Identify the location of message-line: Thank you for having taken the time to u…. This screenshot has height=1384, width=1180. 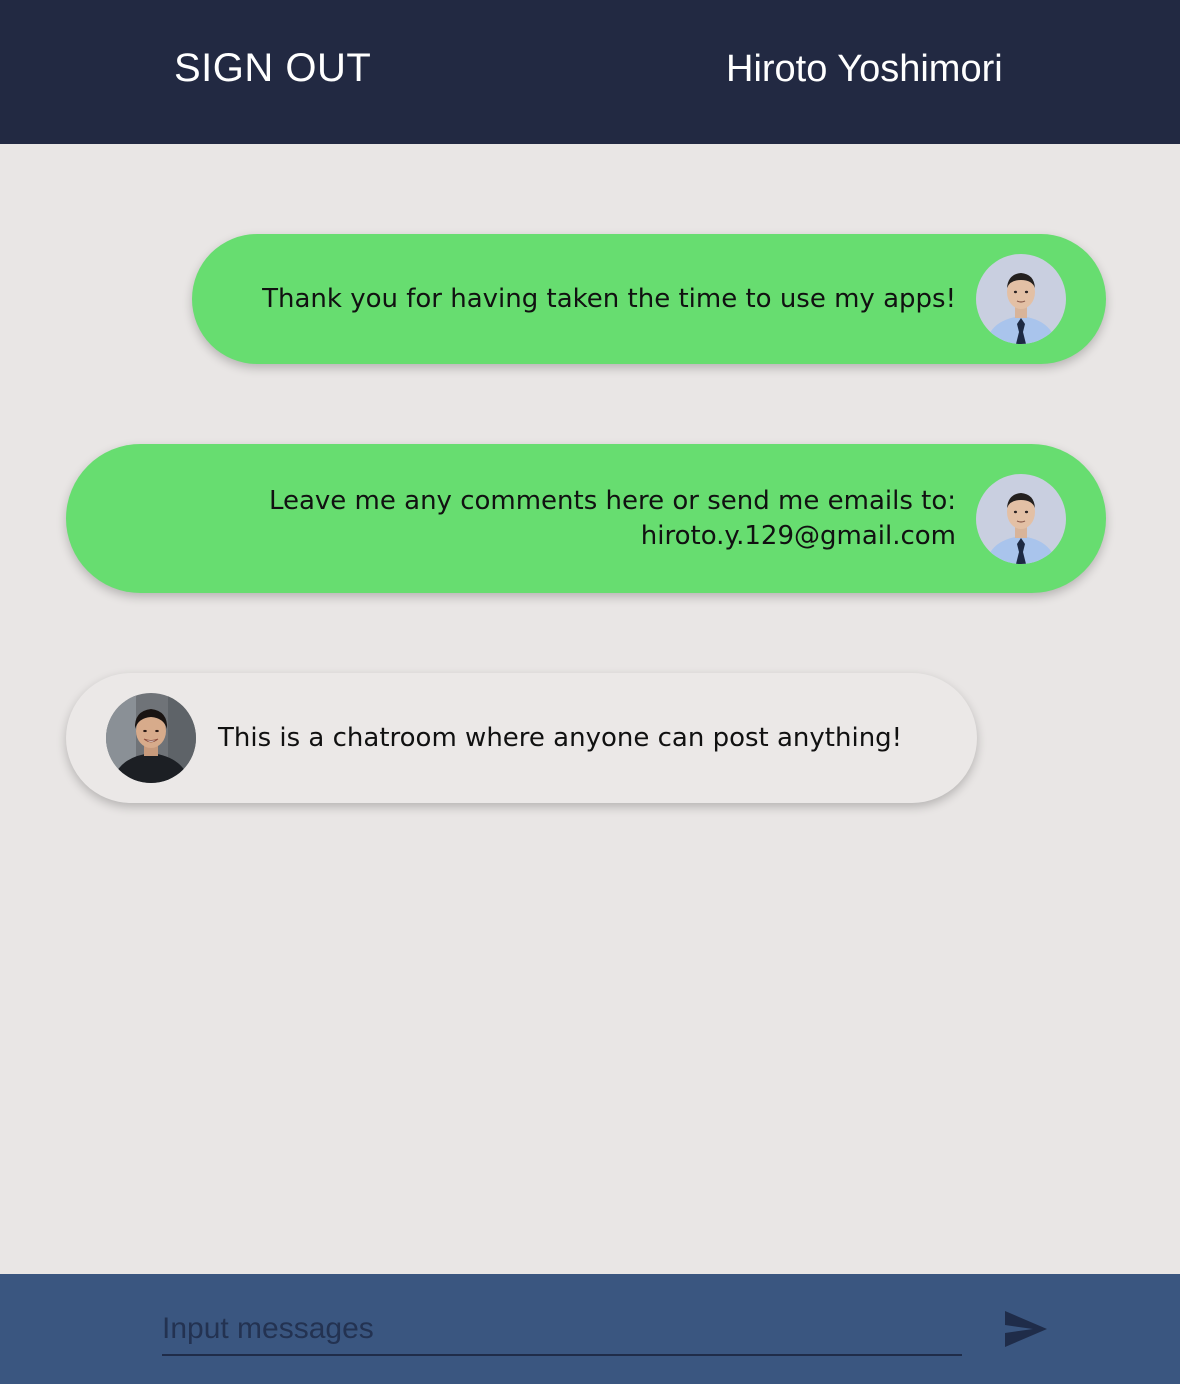
(609, 298).